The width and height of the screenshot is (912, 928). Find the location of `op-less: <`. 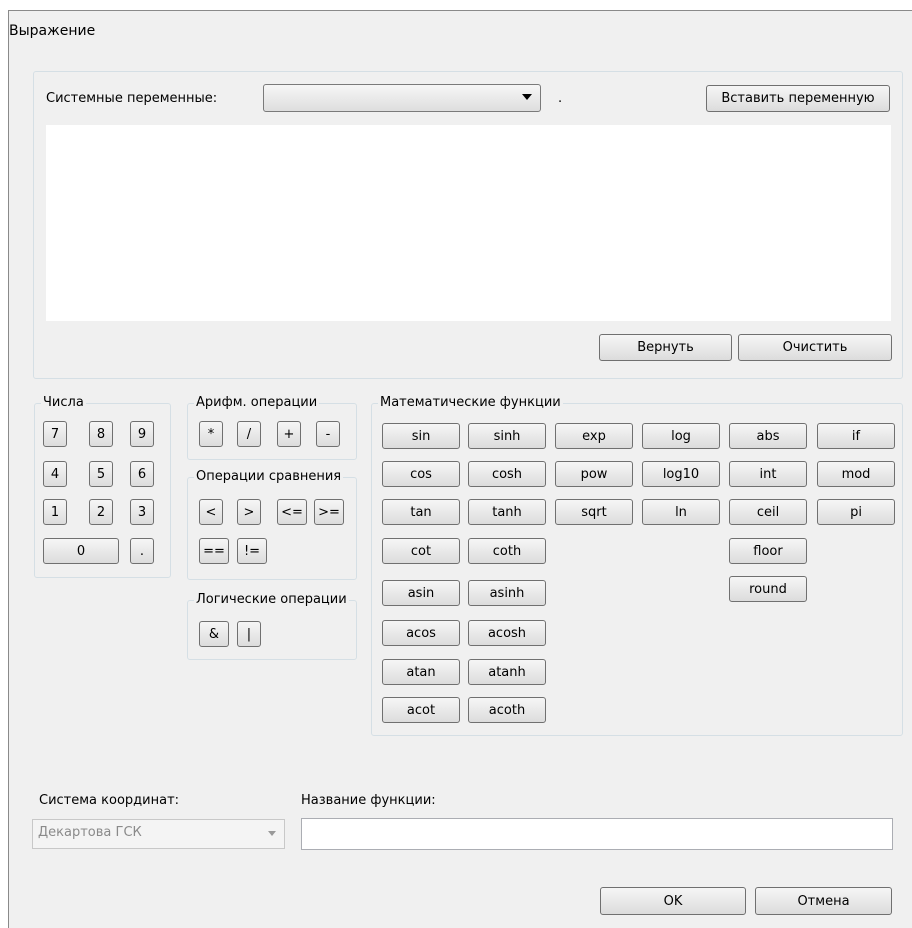

op-less: < is located at coordinates (211, 512).